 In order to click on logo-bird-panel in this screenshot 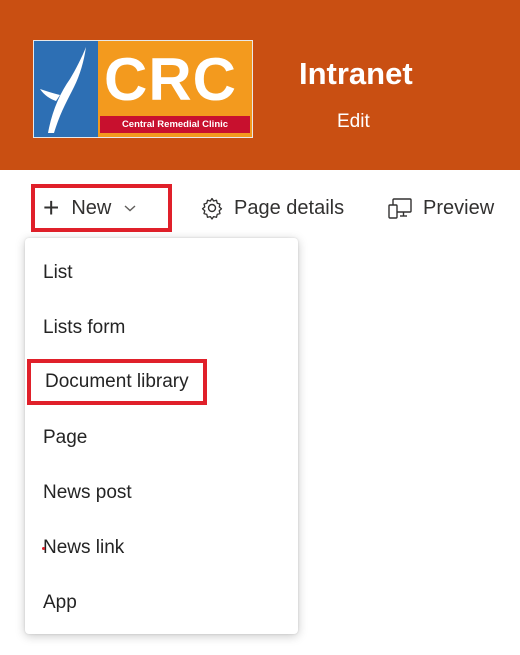, I will do `click(66, 89)`.